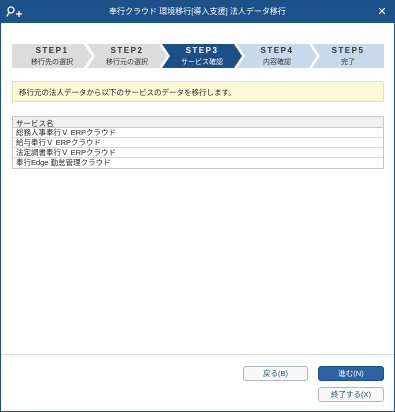 The image size is (395, 412). Describe the element at coordinates (275, 373) in the screenshot. I see `back-button: 戻る(B)` at that location.